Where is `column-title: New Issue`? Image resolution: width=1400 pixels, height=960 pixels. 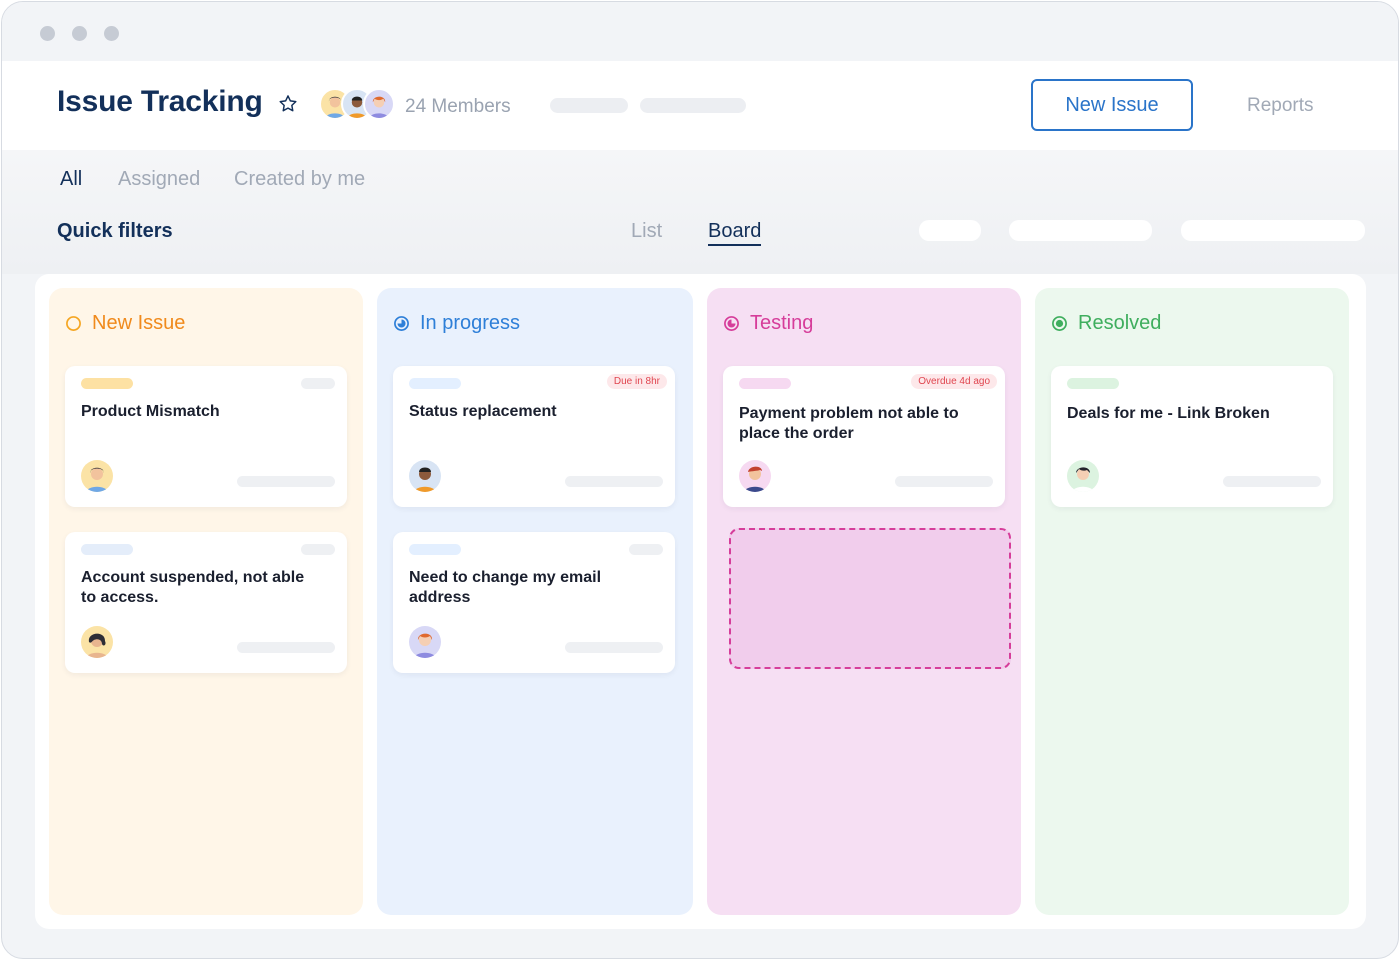
column-title: New Issue is located at coordinates (125, 323).